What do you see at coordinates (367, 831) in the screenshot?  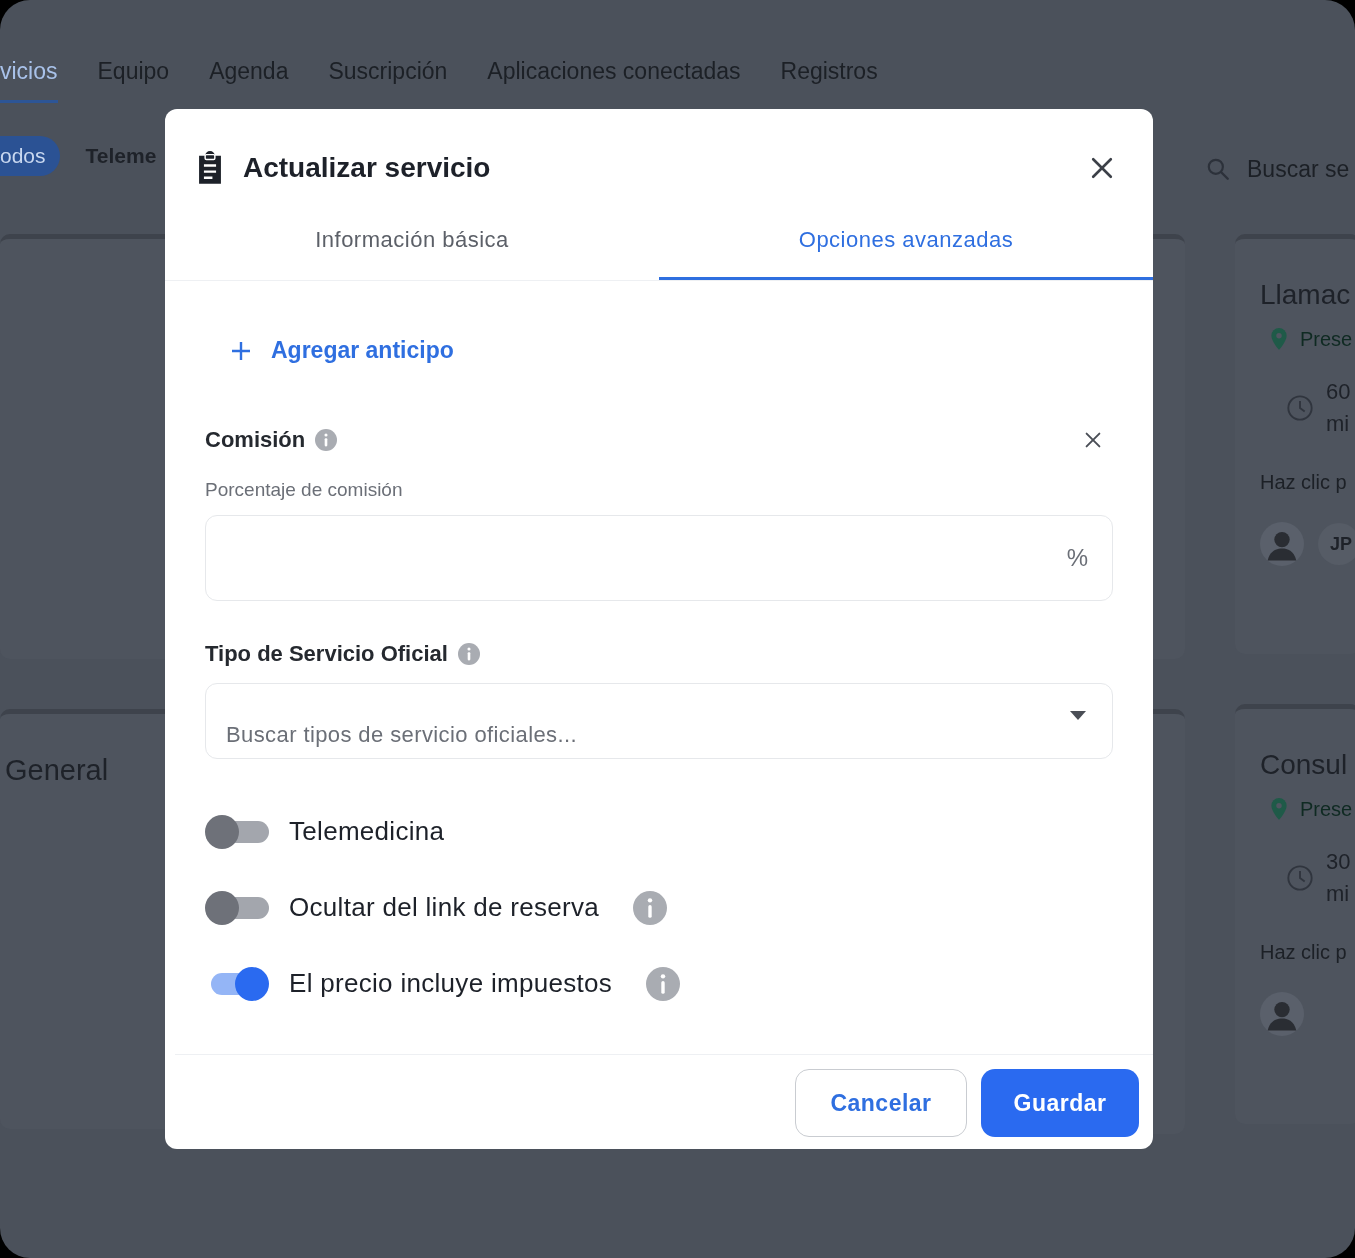 I see `toggle-label: Telemedicina` at bounding box center [367, 831].